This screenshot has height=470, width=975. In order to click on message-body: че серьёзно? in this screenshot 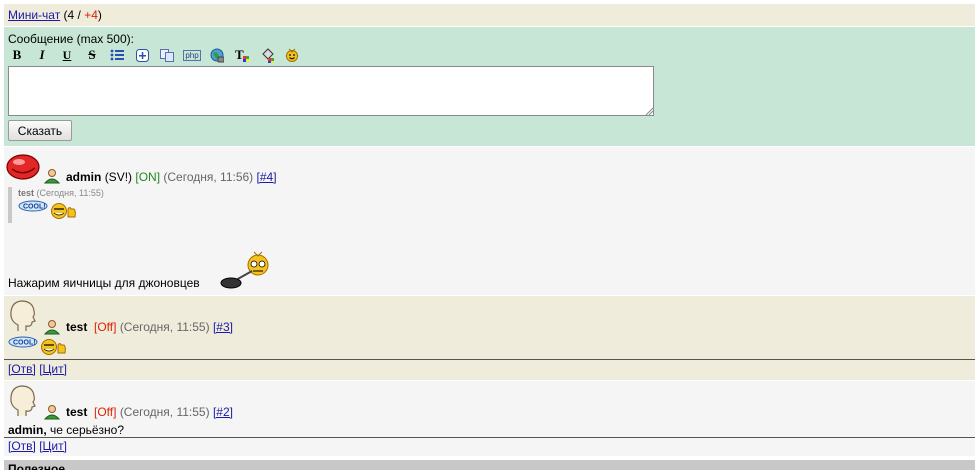, I will do `click(85, 430)`.